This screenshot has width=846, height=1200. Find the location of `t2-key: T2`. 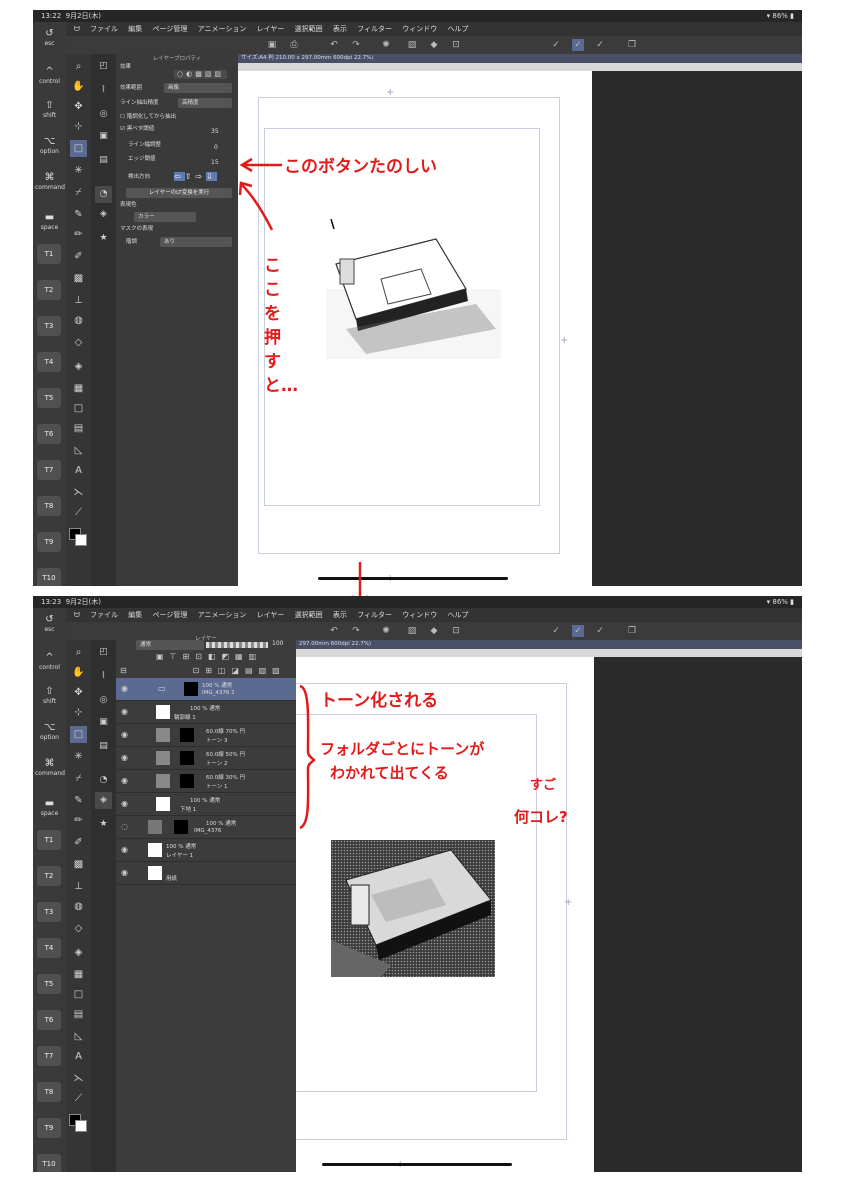

t2-key: T2 is located at coordinates (49, 290).